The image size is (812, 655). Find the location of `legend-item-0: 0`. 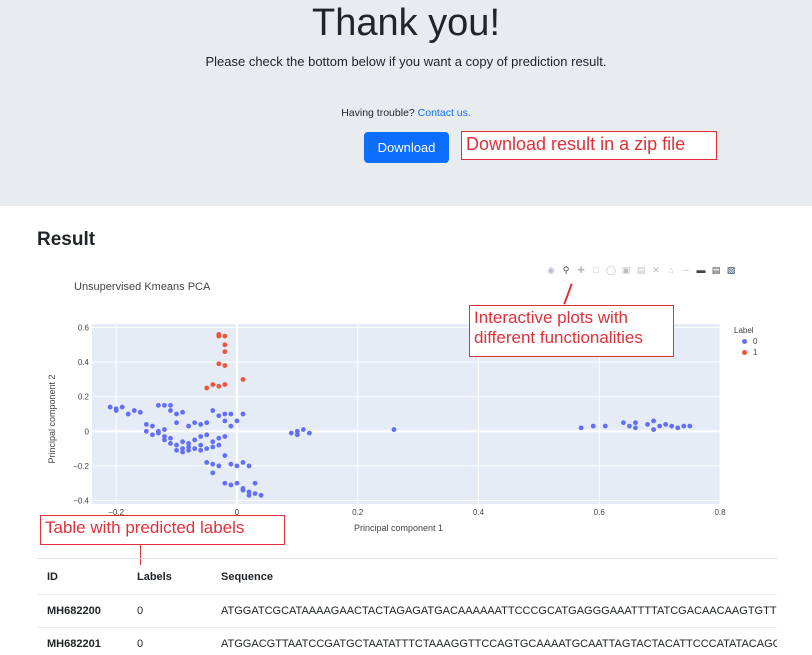

legend-item-0: 0 is located at coordinates (745, 341).